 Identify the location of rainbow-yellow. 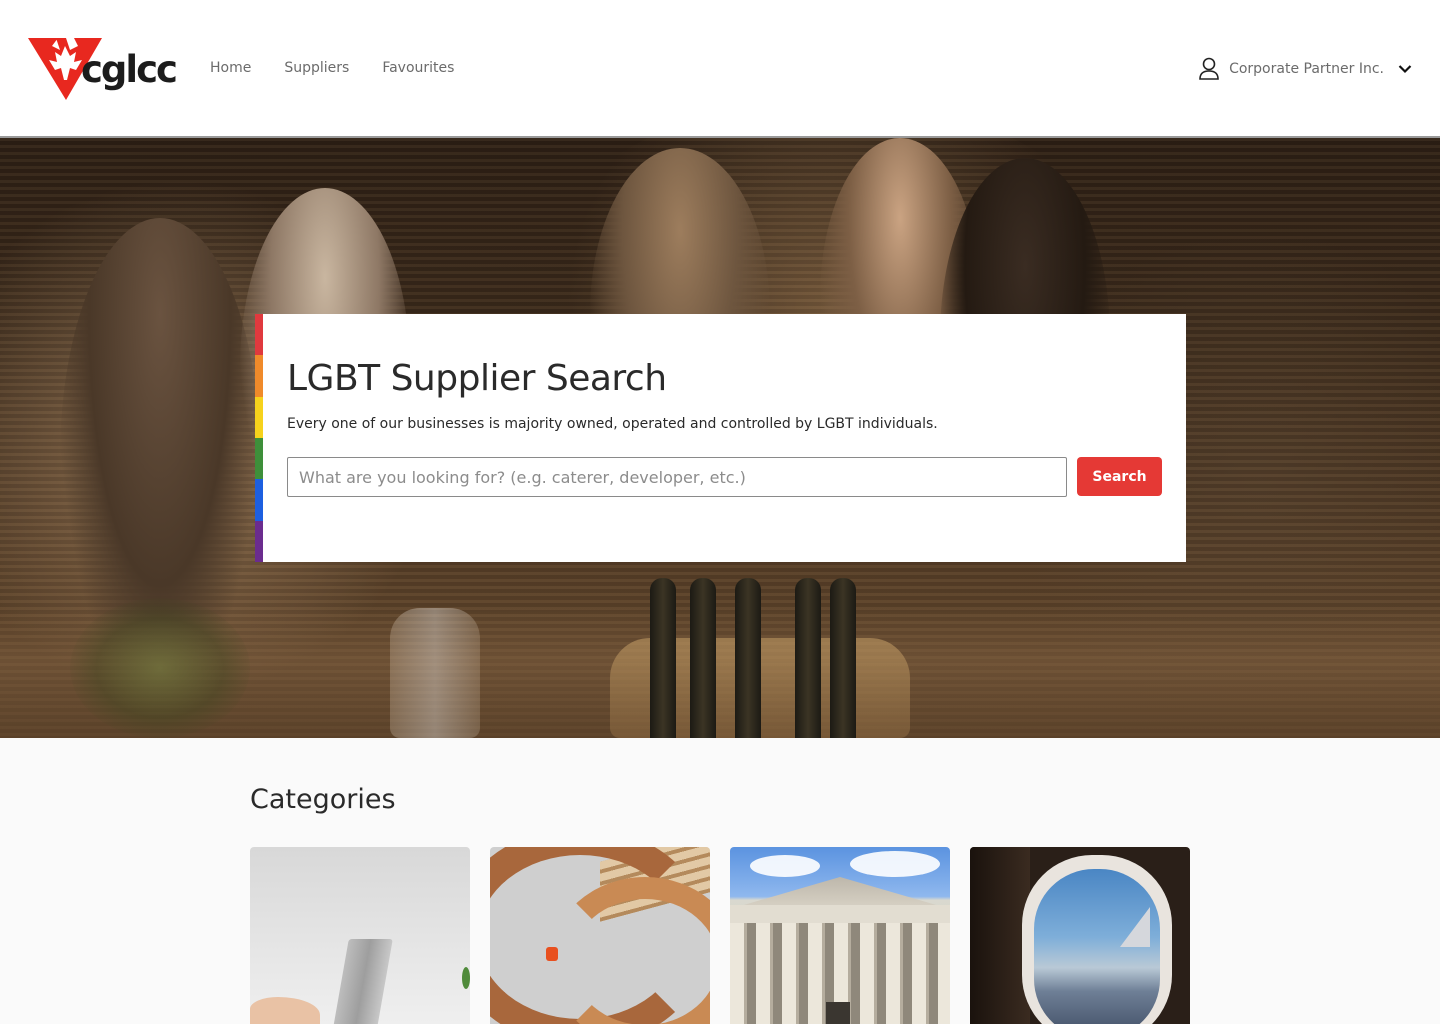
(259, 417).